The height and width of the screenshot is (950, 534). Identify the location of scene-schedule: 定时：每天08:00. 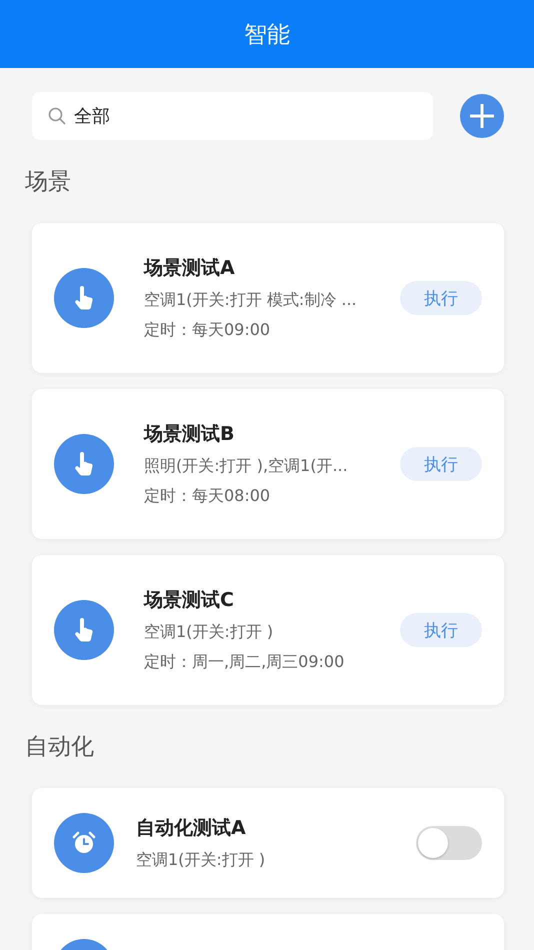
(208, 496).